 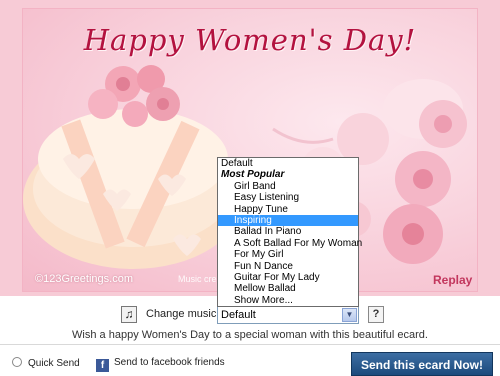 I want to click on help-button: ?, so click(x=376, y=314).